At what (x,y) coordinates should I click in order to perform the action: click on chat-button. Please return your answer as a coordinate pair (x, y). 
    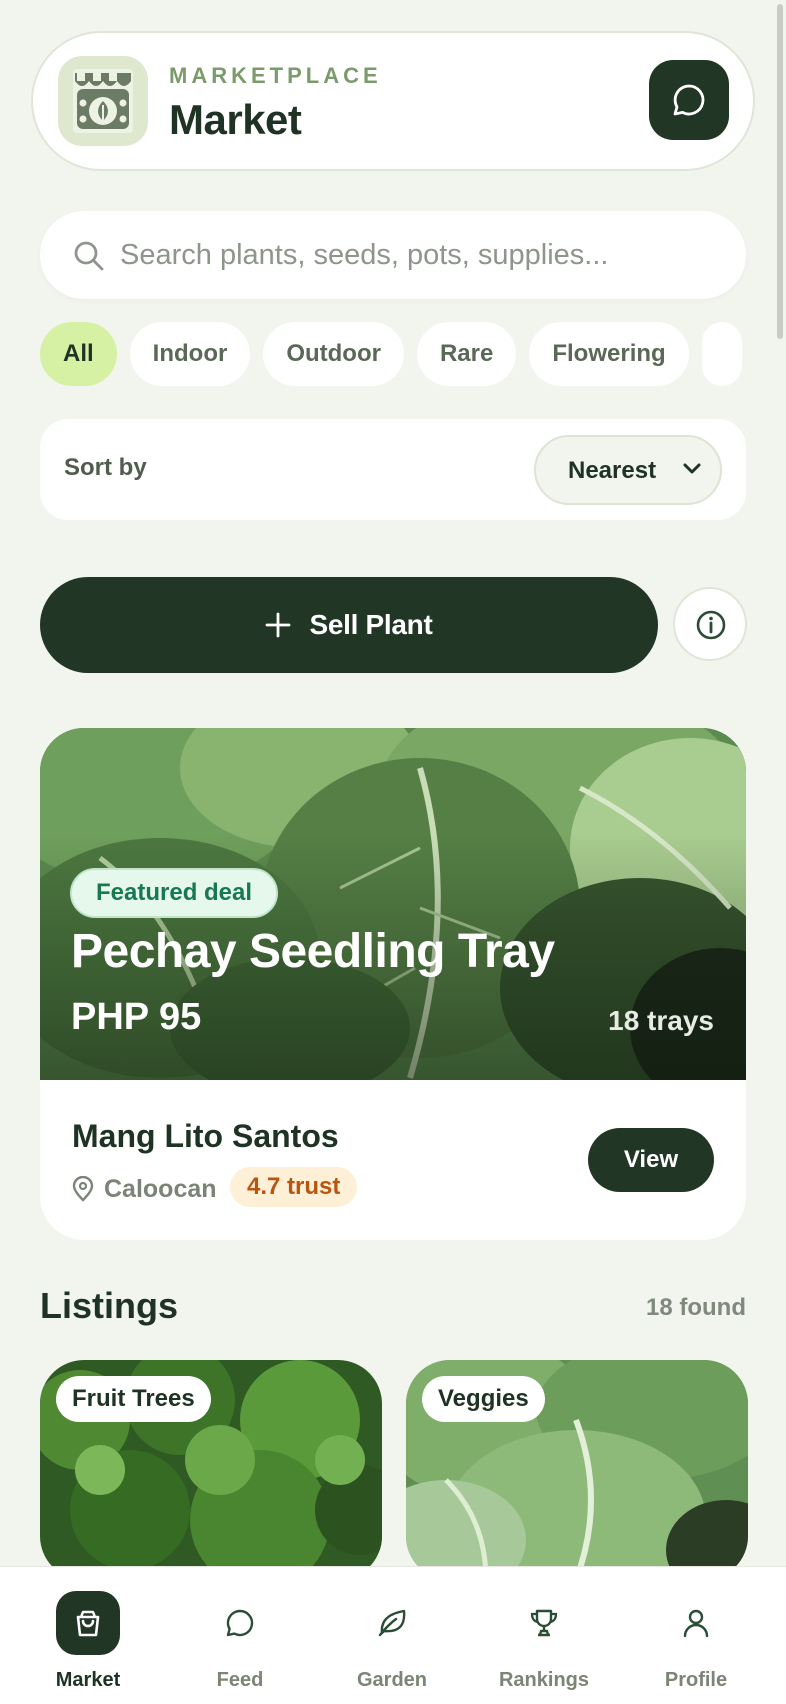
    Looking at the image, I should click on (689, 100).